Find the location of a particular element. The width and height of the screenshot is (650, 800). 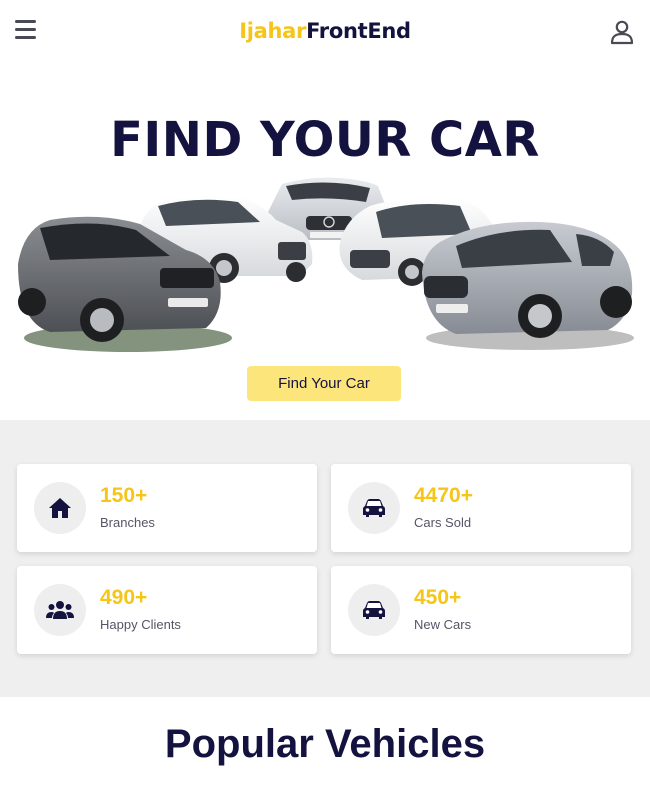

stat-value: 4470+ is located at coordinates (443, 495).